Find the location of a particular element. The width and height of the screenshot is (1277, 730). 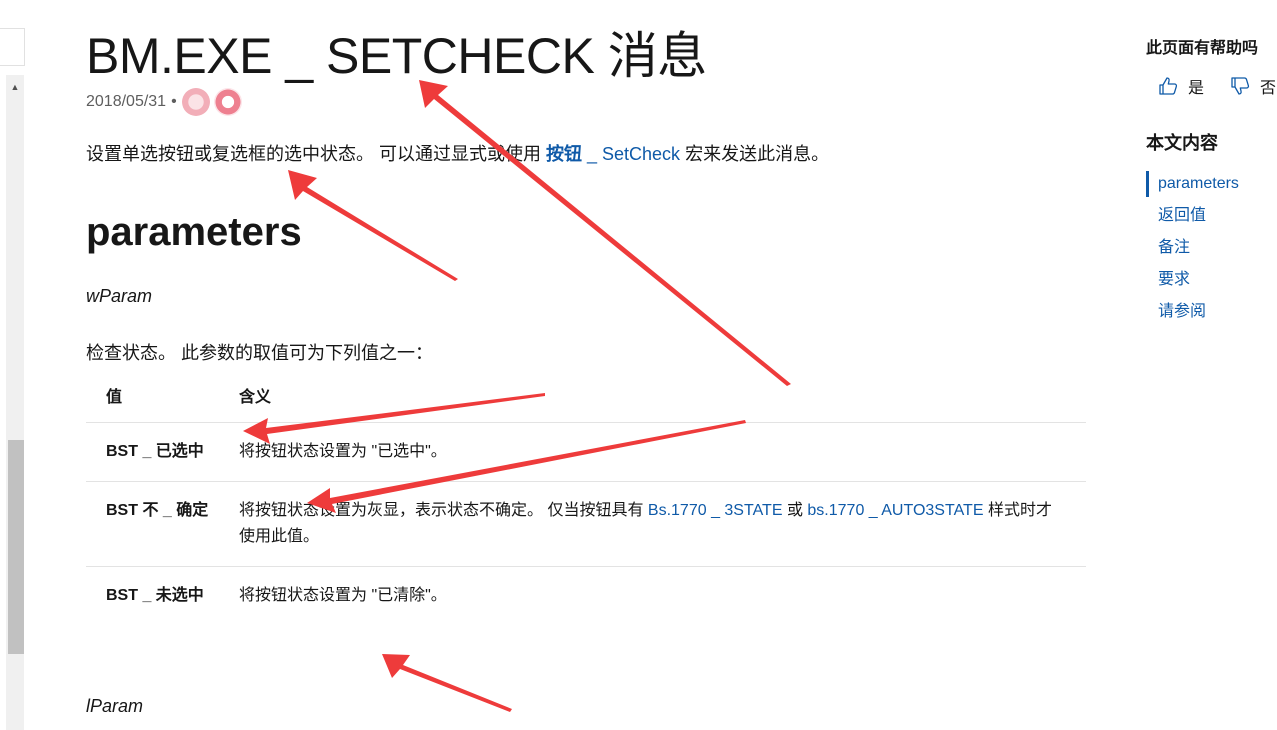

intro-text: 设置单选按钮或复选框的选中状态。 可以通过显式或使用 is located at coordinates (316, 154).